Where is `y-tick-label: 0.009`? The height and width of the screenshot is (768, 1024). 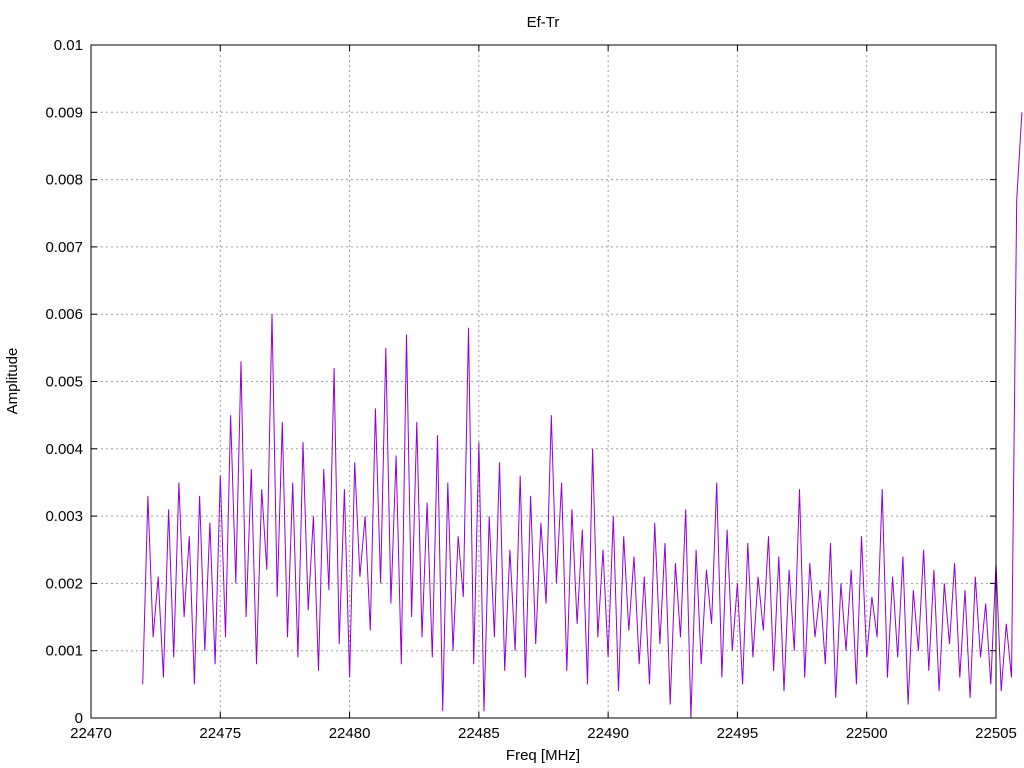 y-tick-label: 0.009 is located at coordinates (64, 112).